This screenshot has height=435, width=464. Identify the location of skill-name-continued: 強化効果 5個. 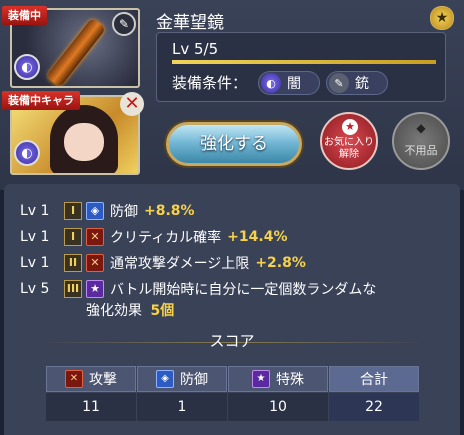
(130, 310).